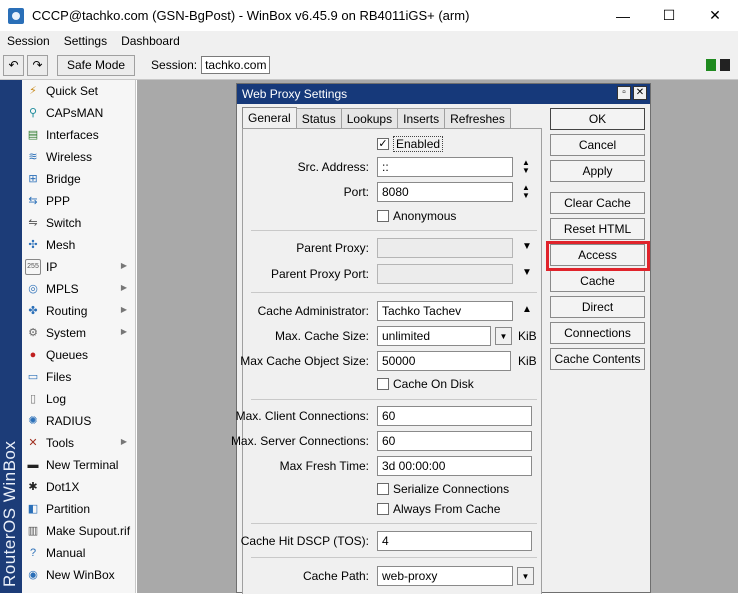  What do you see at coordinates (597, 333) in the screenshot?
I see `connections-button: Connections` at bounding box center [597, 333].